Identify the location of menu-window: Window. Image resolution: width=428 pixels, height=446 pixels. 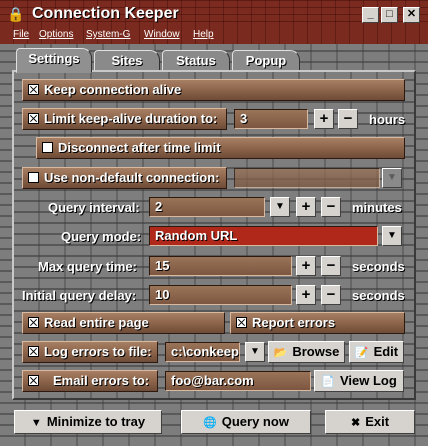
(162, 34).